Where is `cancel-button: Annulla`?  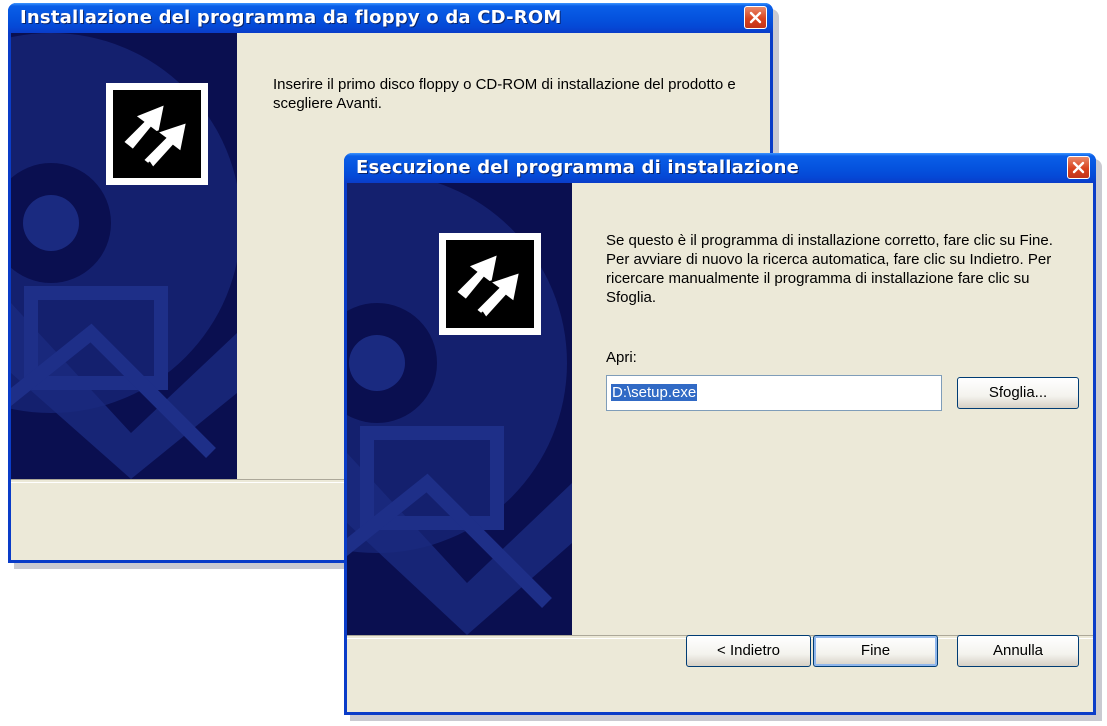
cancel-button: Annulla is located at coordinates (1018, 651).